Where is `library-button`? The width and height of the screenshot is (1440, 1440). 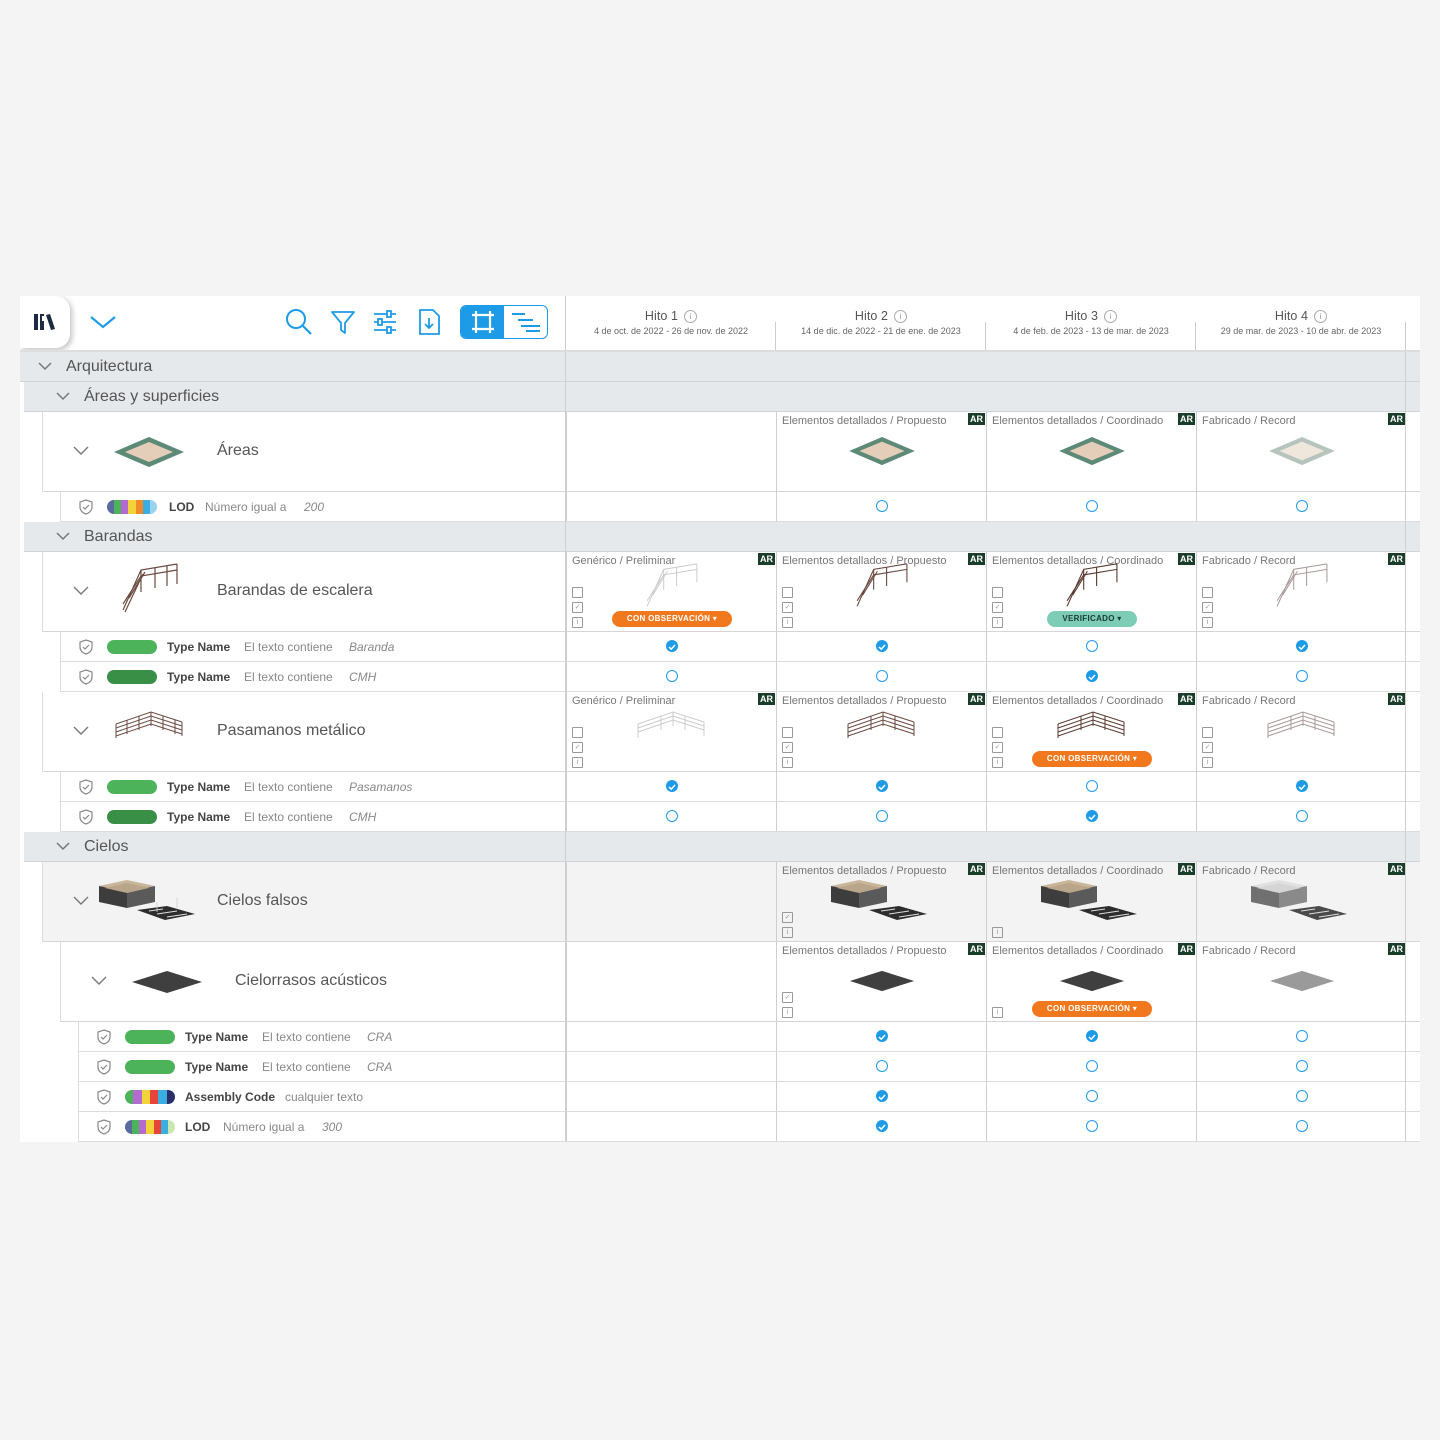 library-button is located at coordinates (45, 322).